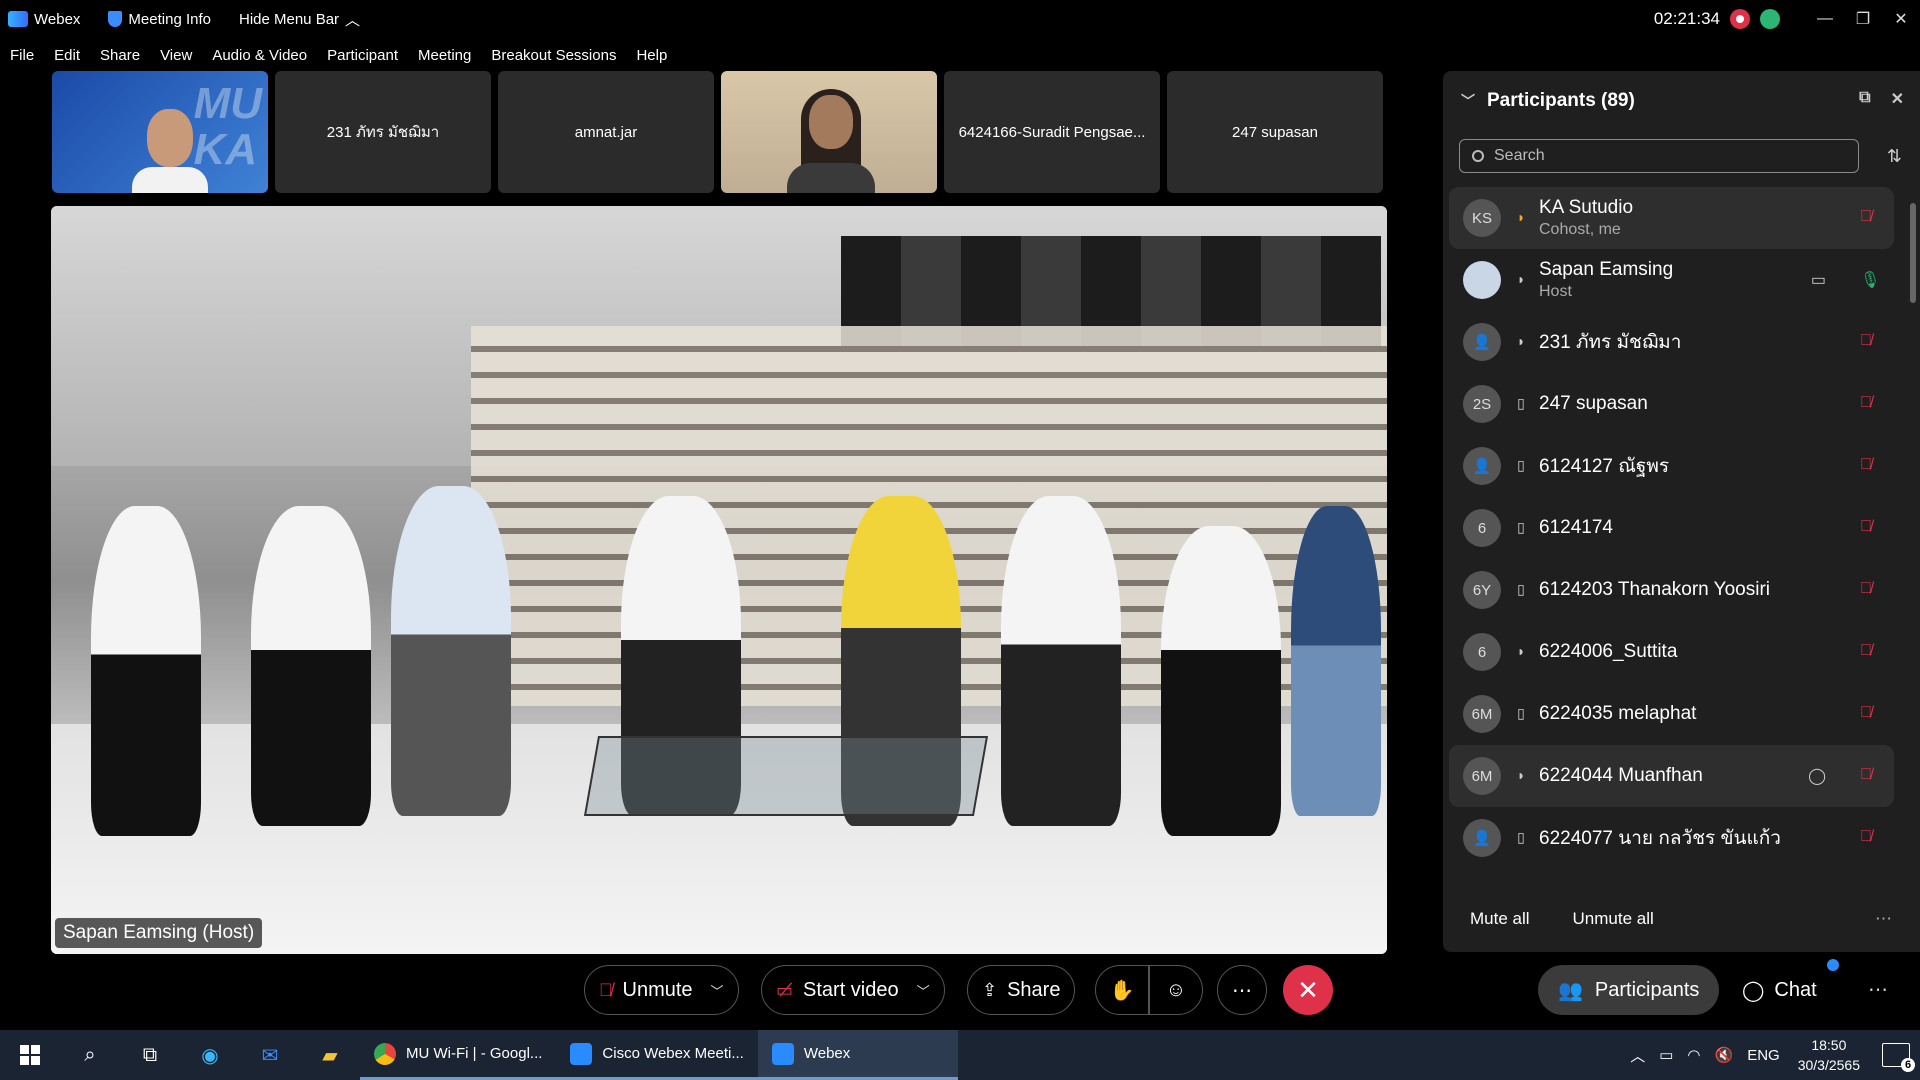 This screenshot has height=1080, width=1920. What do you see at coordinates (1763, 1055) in the screenshot?
I see `language-indicator: ENG` at bounding box center [1763, 1055].